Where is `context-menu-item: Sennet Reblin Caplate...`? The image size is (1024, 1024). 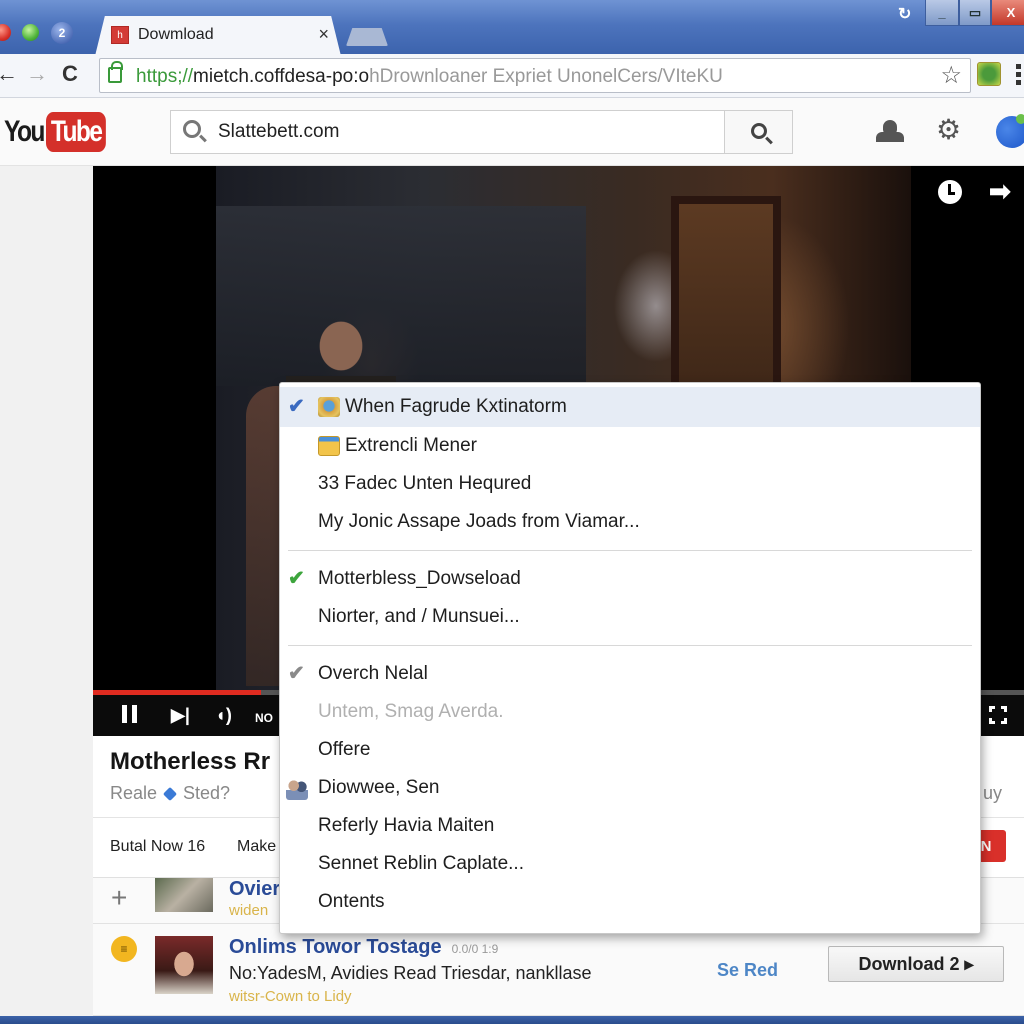 context-menu-item: Sennet Reblin Caplate... is located at coordinates (630, 864).